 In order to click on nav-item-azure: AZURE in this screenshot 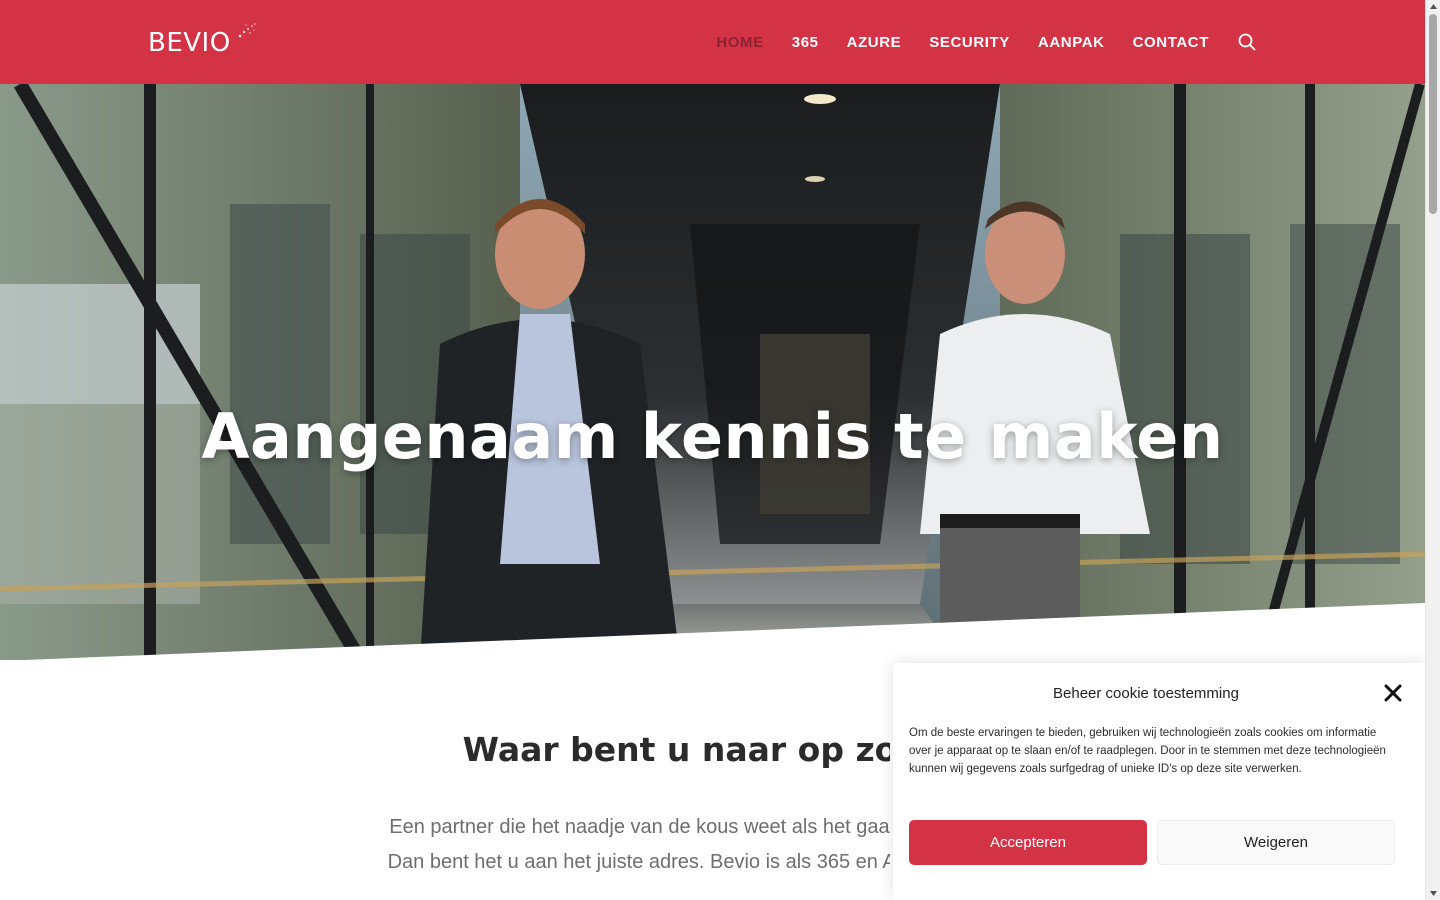, I will do `click(874, 42)`.